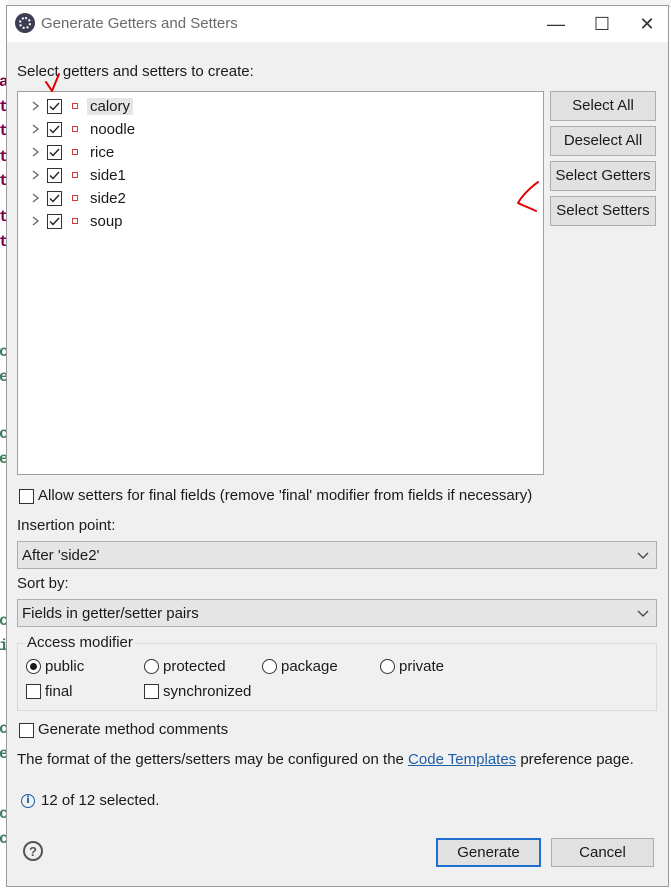 Image resolution: width=671 pixels, height=889 pixels. Describe the element at coordinates (61, 555) in the screenshot. I see `insertion-point-value: After 'side2'` at that location.